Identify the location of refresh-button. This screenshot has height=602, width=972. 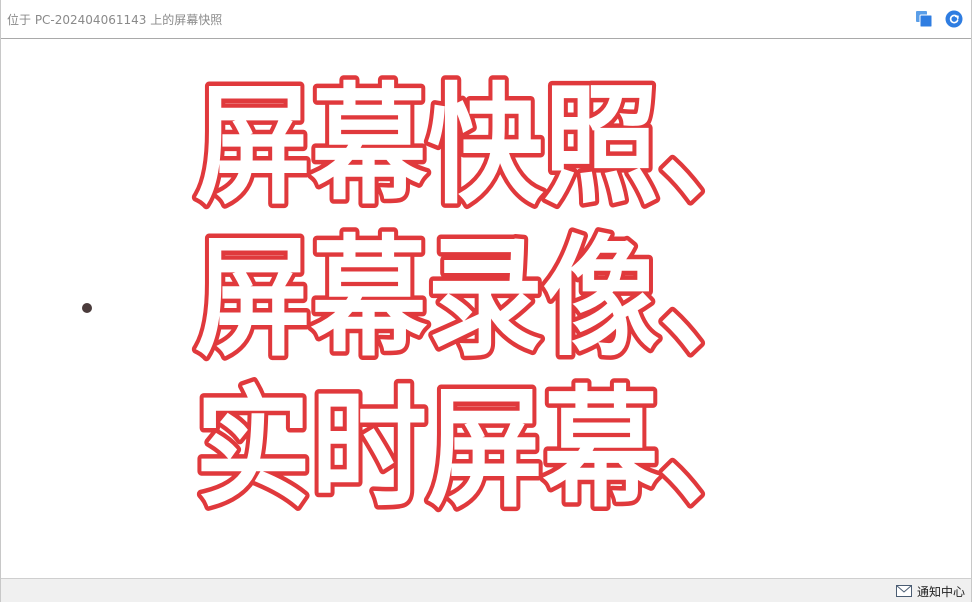
(954, 19).